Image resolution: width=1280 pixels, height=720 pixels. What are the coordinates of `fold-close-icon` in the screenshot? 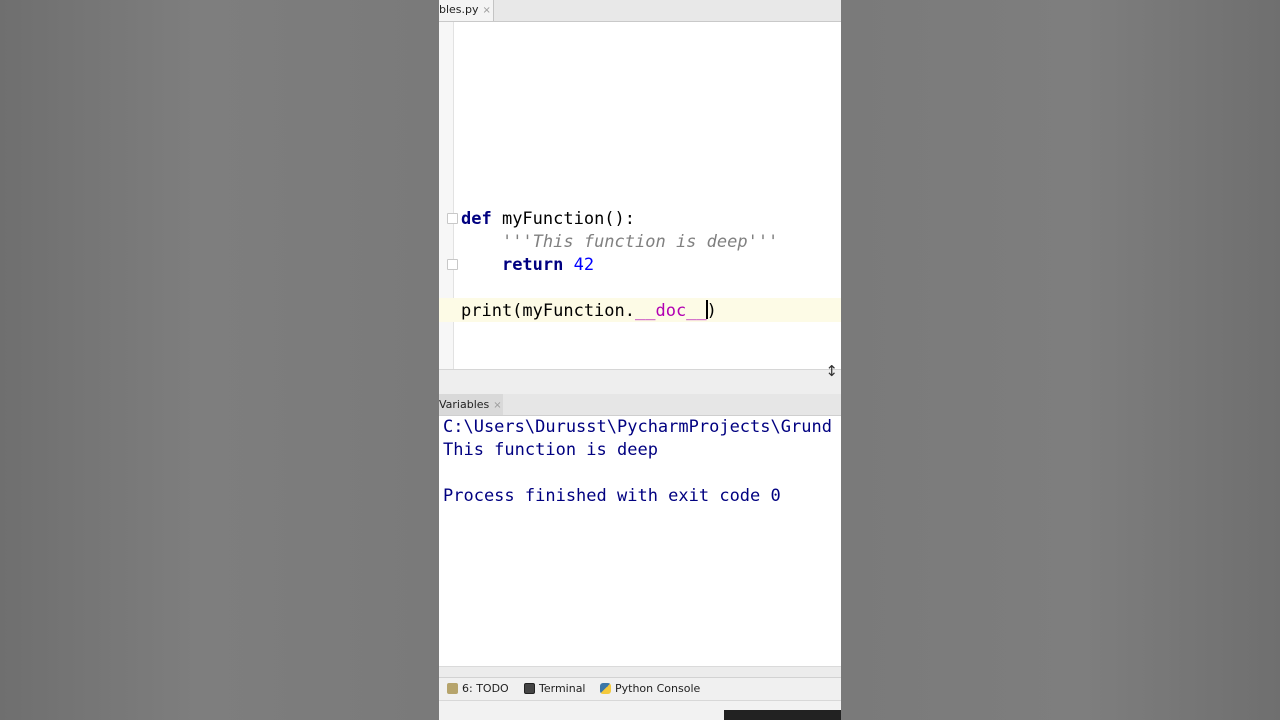 It's located at (452, 264).